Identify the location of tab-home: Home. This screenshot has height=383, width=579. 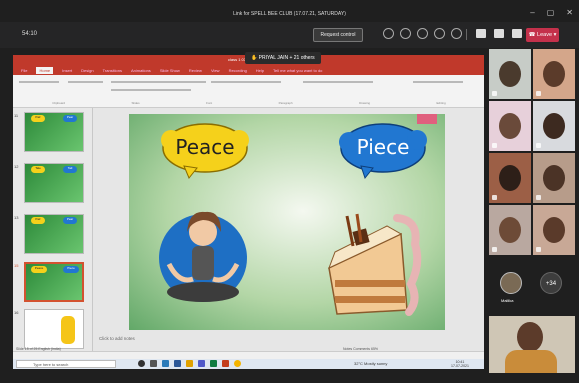
(45, 70).